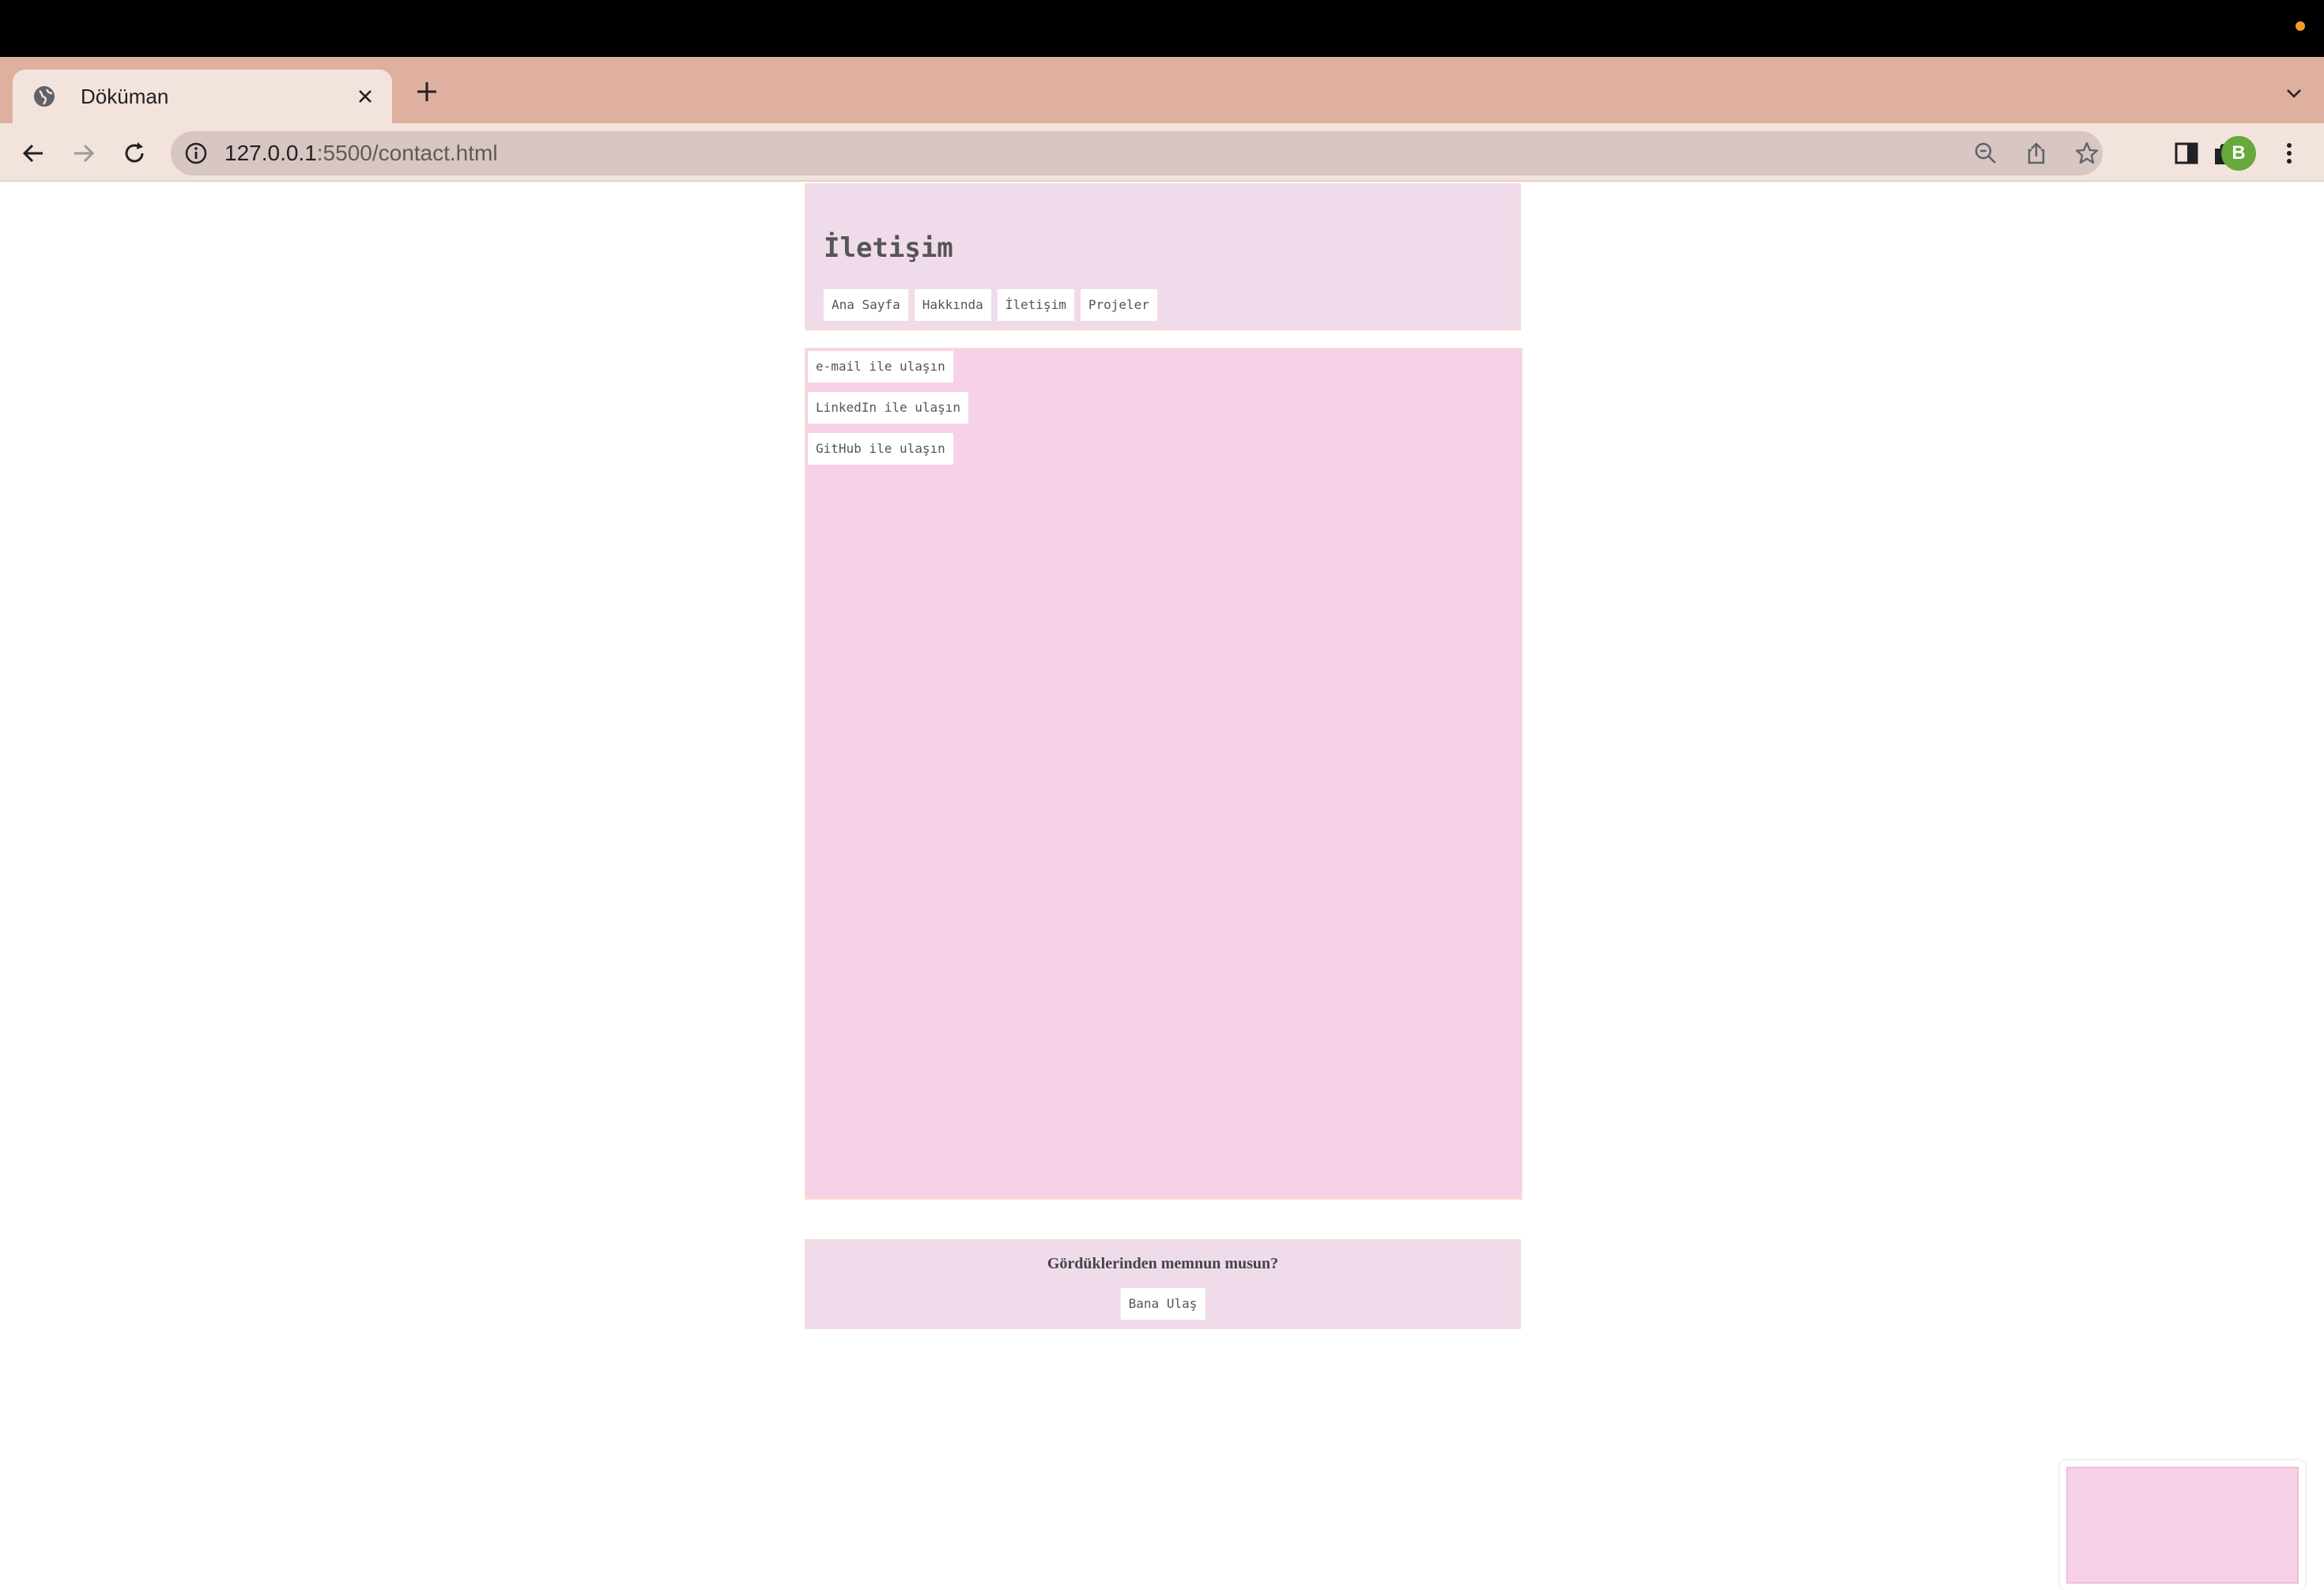 The height and width of the screenshot is (1590, 2324). What do you see at coordinates (365, 96) in the screenshot?
I see `close-icon` at bounding box center [365, 96].